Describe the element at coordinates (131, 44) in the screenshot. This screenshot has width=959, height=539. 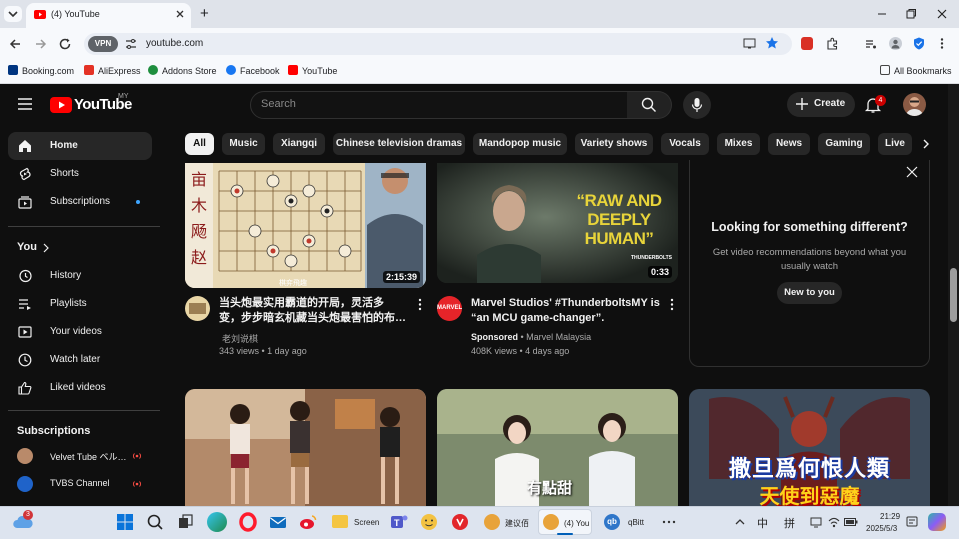
I see `site-settings-icon` at that location.